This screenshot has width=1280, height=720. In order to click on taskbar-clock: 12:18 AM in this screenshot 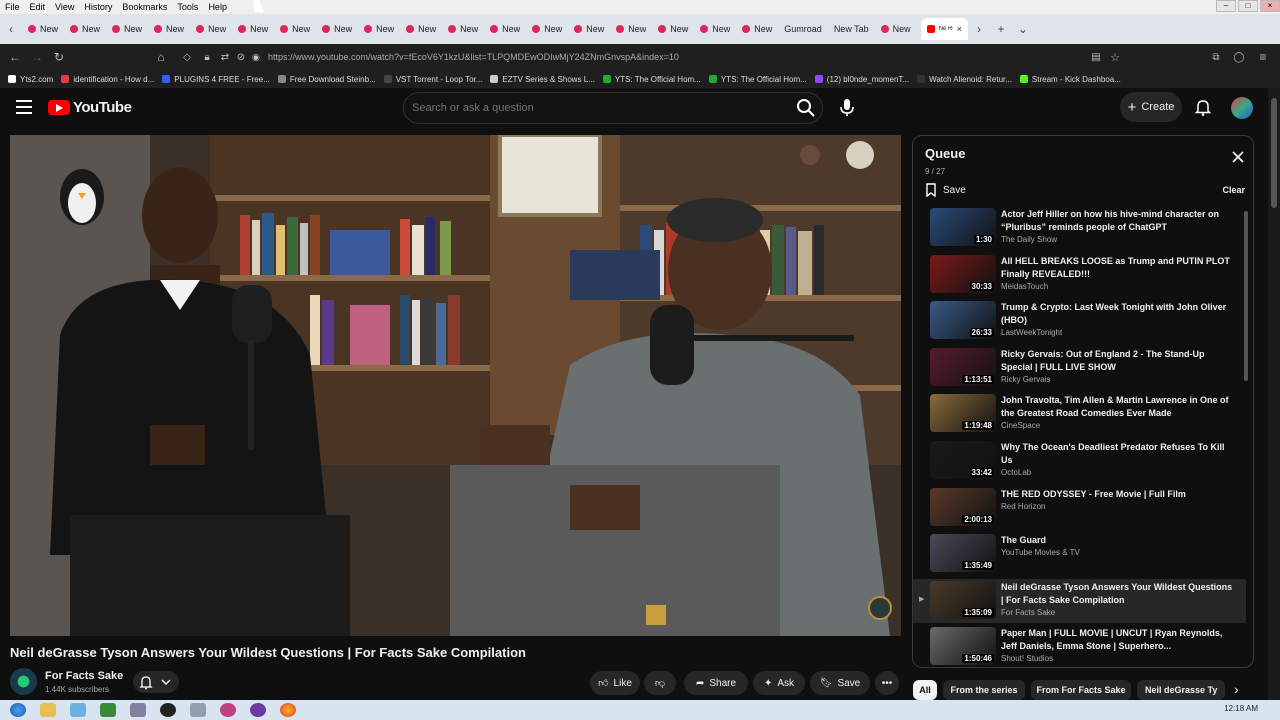, I will do `click(1241, 708)`.